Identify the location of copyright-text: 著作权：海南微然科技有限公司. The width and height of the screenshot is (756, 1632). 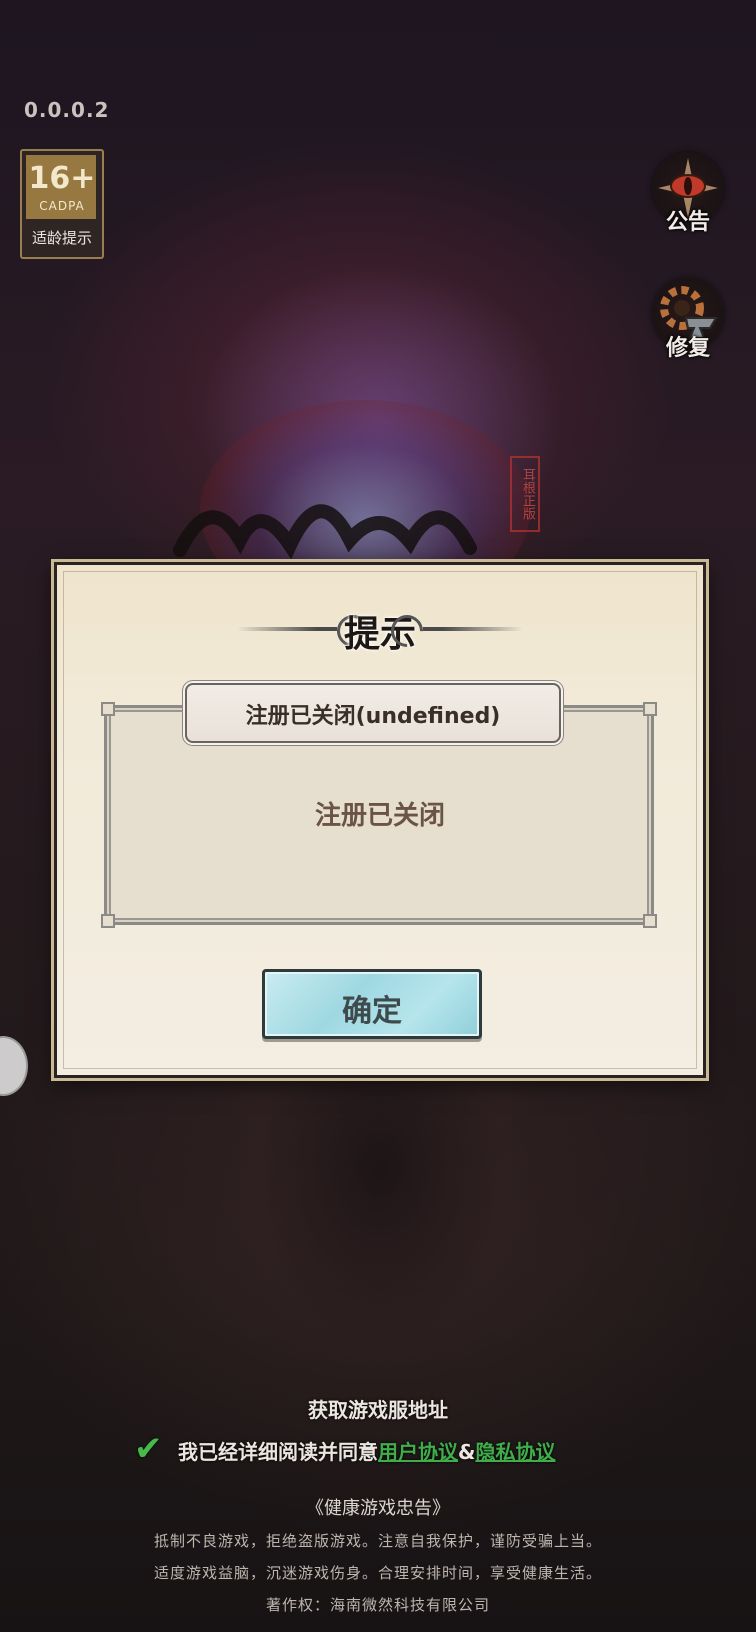
(377, 1605).